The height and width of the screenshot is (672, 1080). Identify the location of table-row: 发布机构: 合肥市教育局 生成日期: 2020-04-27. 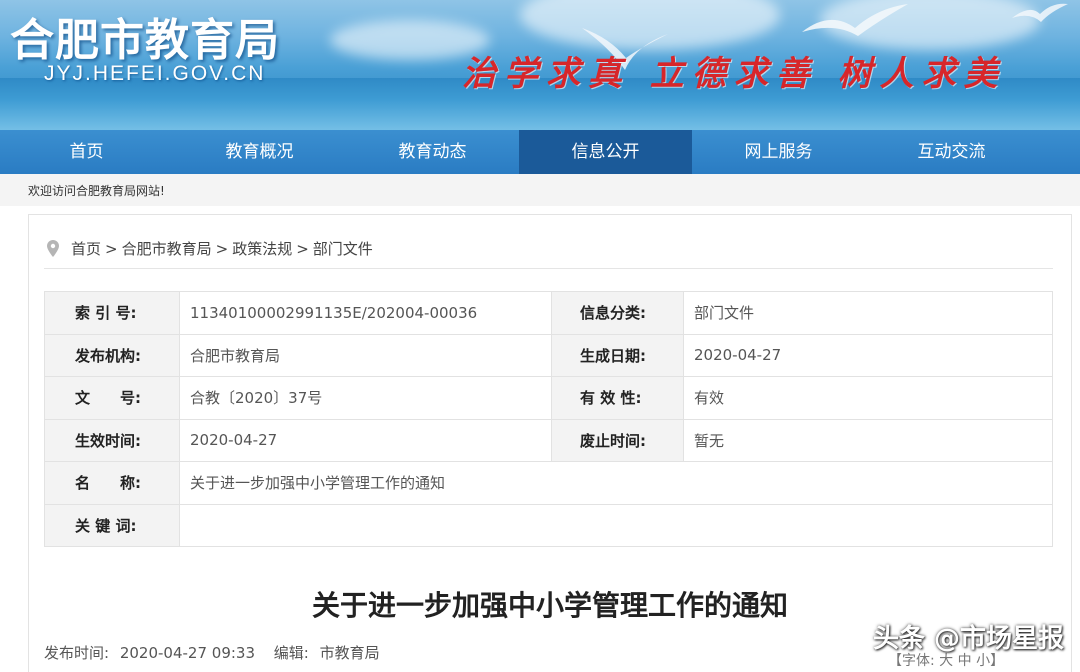
(548, 355).